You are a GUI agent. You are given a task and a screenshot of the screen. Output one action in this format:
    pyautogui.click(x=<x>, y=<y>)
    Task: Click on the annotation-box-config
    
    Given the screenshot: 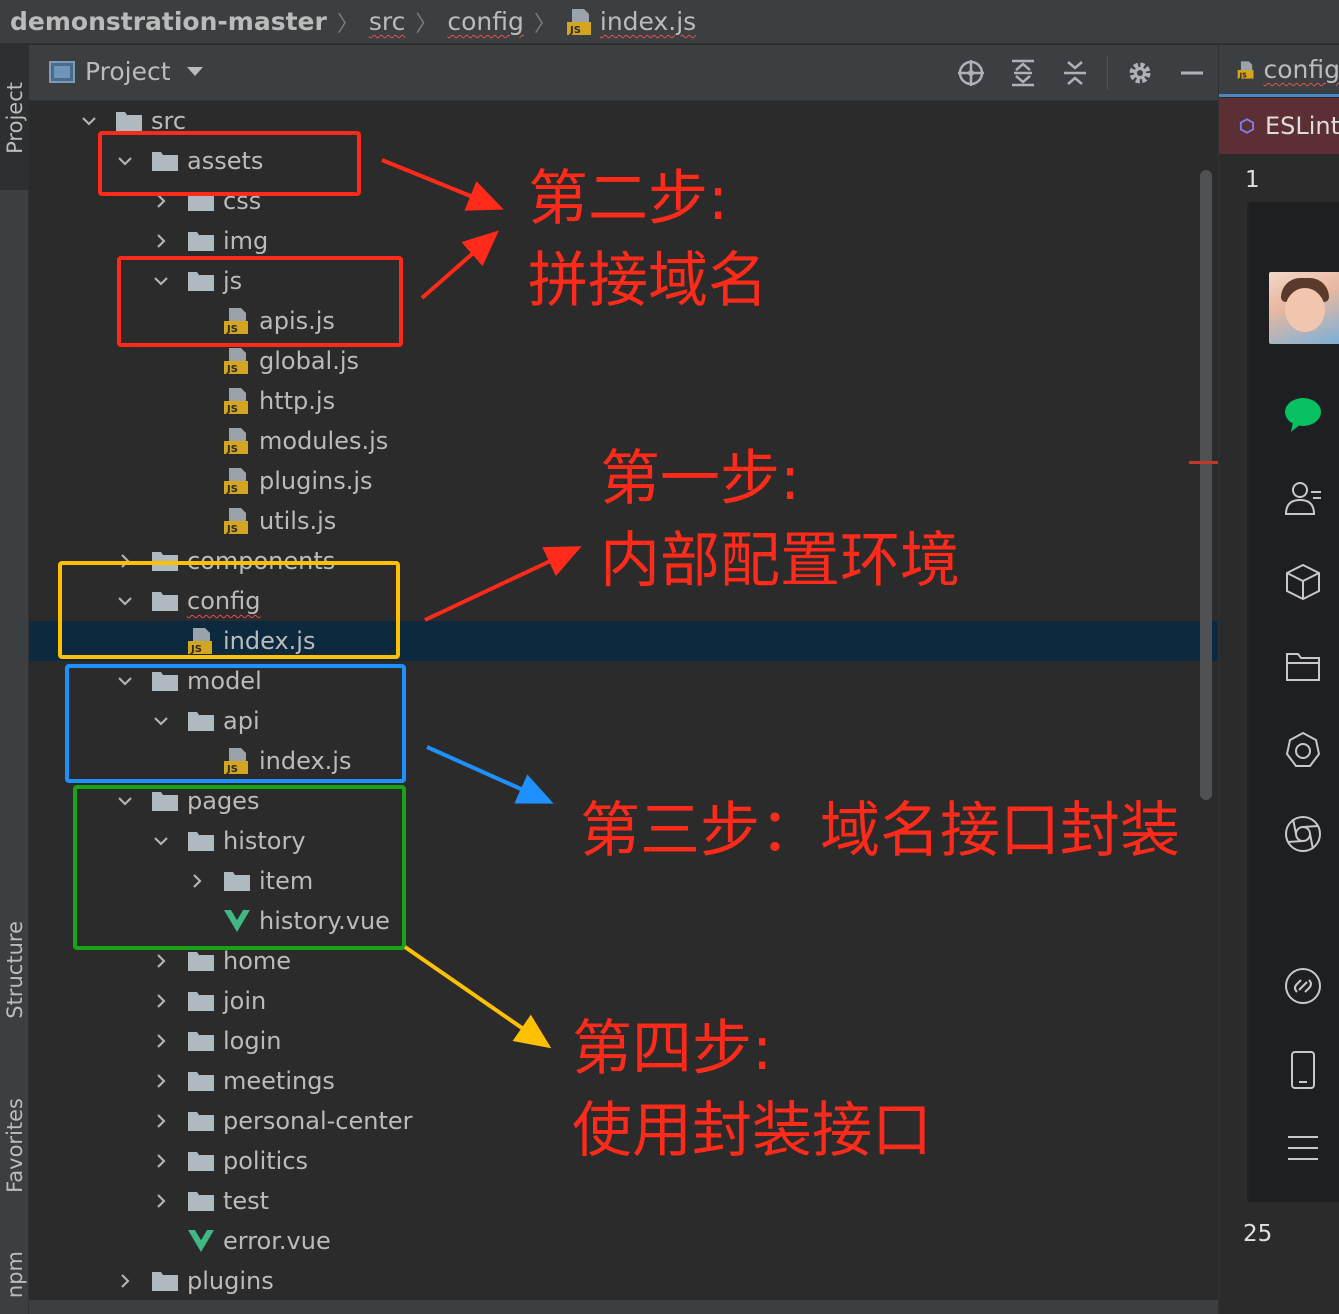 What is the action you would take?
    pyautogui.click(x=229, y=610)
    